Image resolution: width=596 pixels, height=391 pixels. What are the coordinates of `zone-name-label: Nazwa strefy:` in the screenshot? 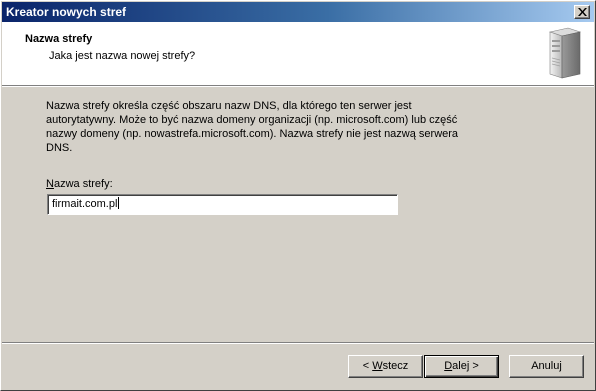 It's located at (79, 184).